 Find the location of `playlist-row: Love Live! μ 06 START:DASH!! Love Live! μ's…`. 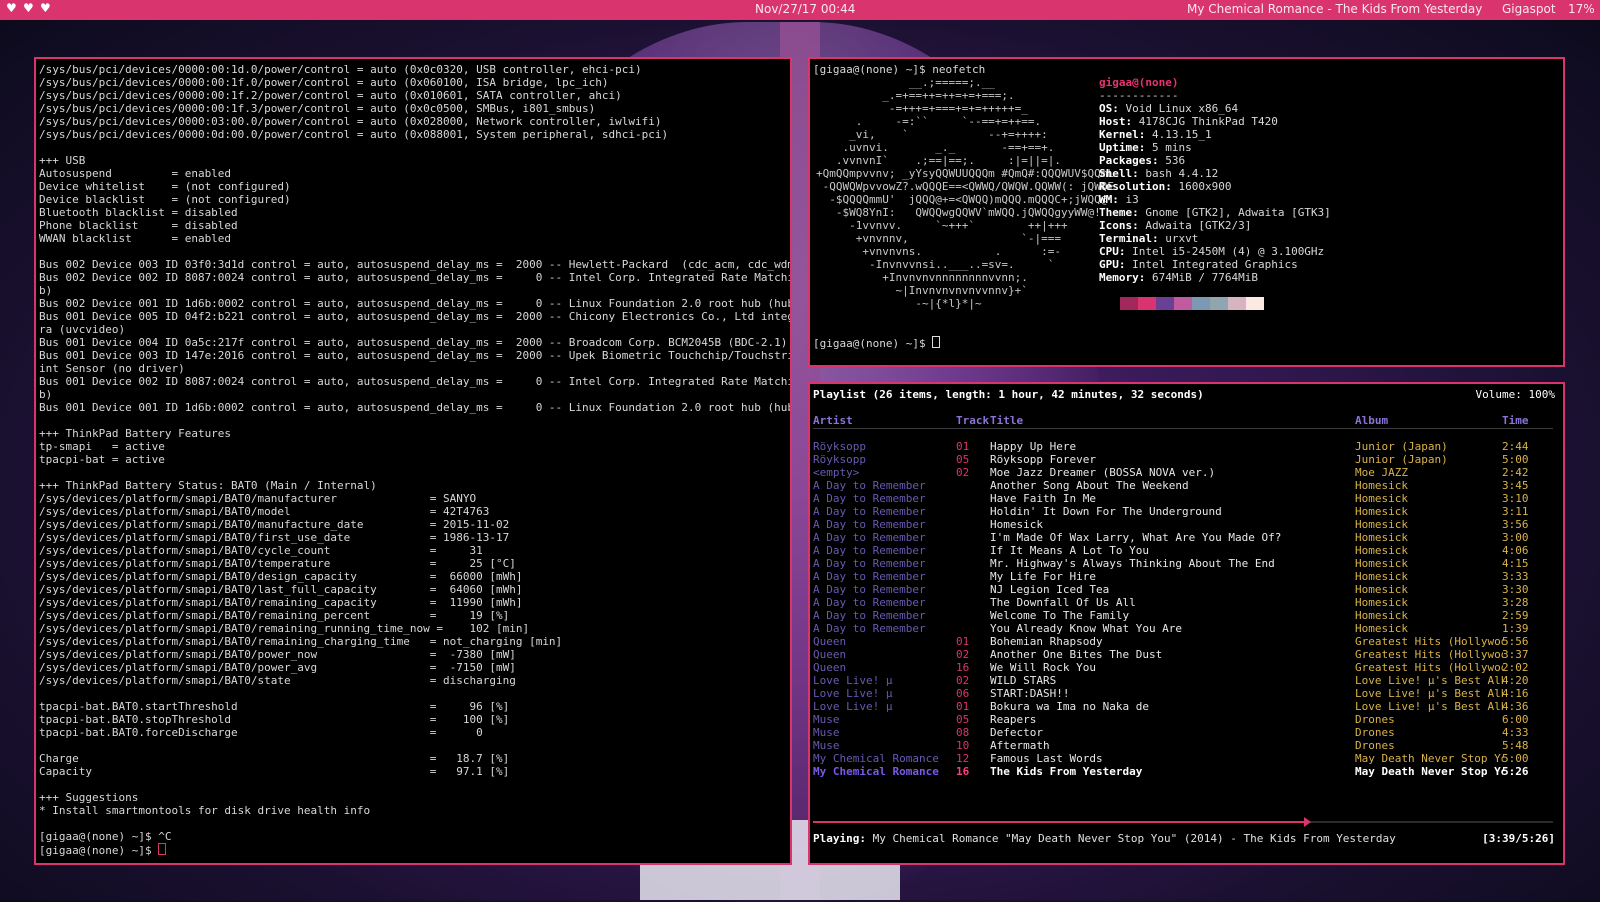

playlist-row: Love Live! μ 06 START:DASH!! Love Live! μ's… is located at coordinates (1183, 693).